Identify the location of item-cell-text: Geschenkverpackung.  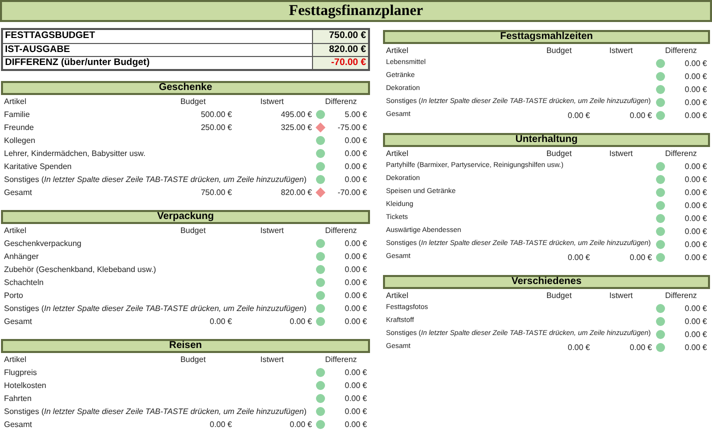
(42, 244).